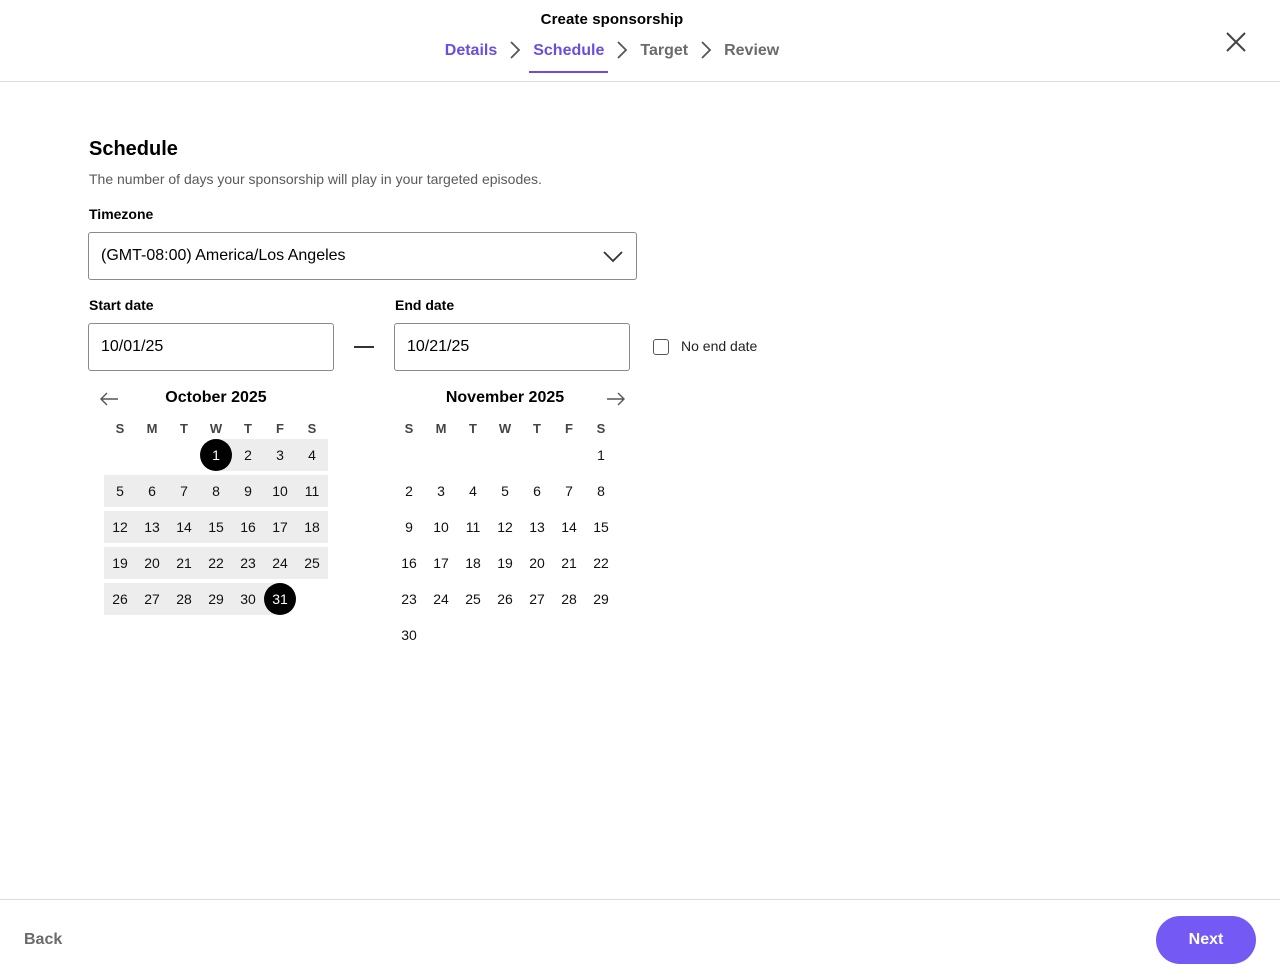  What do you see at coordinates (364, 347) in the screenshot?
I see `date-range-dash` at bounding box center [364, 347].